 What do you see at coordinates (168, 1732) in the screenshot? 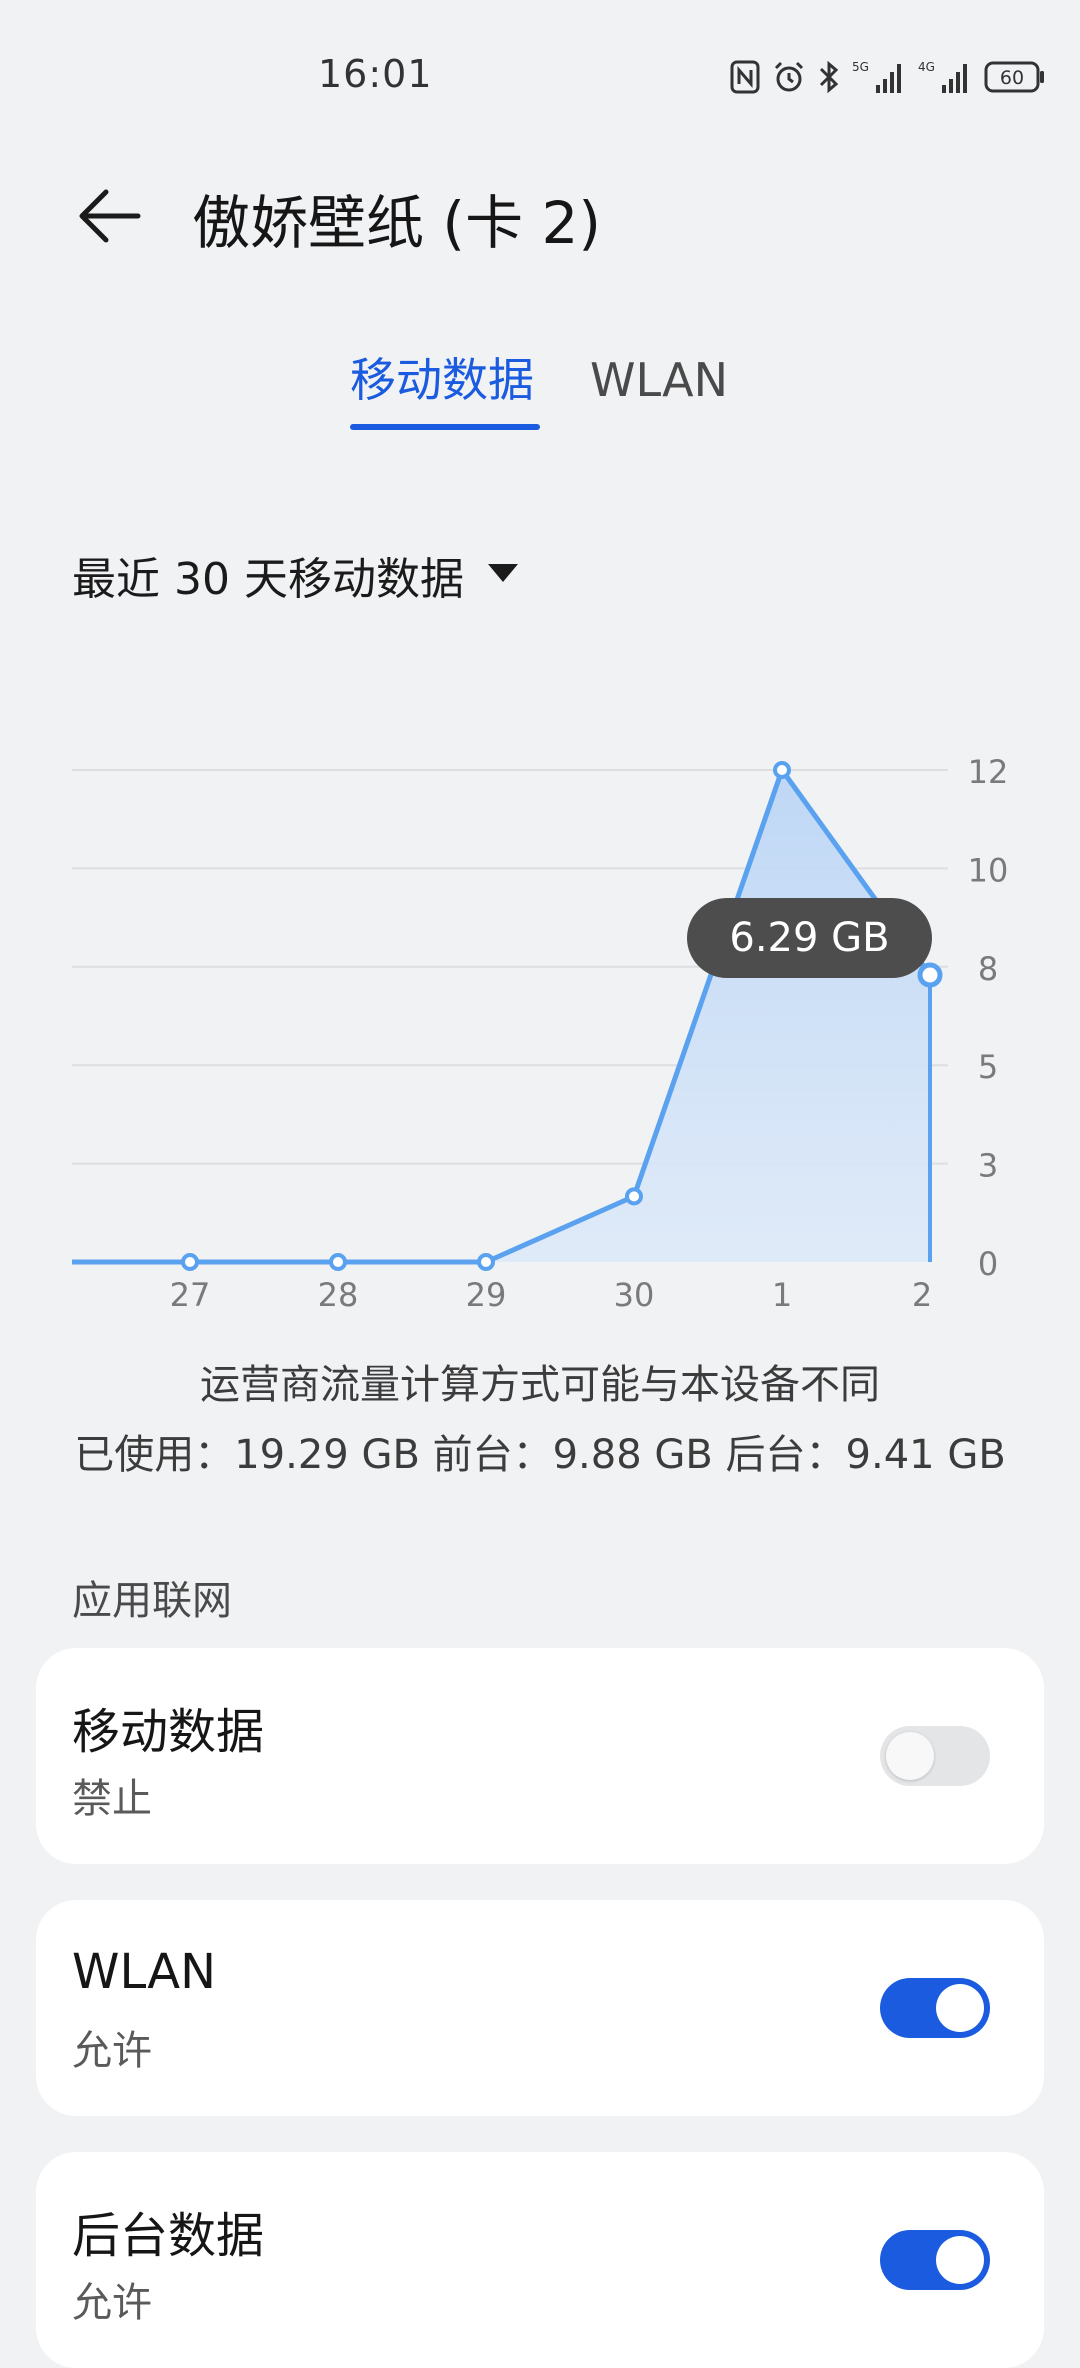
I see `card-title: 移动数据` at bounding box center [168, 1732].